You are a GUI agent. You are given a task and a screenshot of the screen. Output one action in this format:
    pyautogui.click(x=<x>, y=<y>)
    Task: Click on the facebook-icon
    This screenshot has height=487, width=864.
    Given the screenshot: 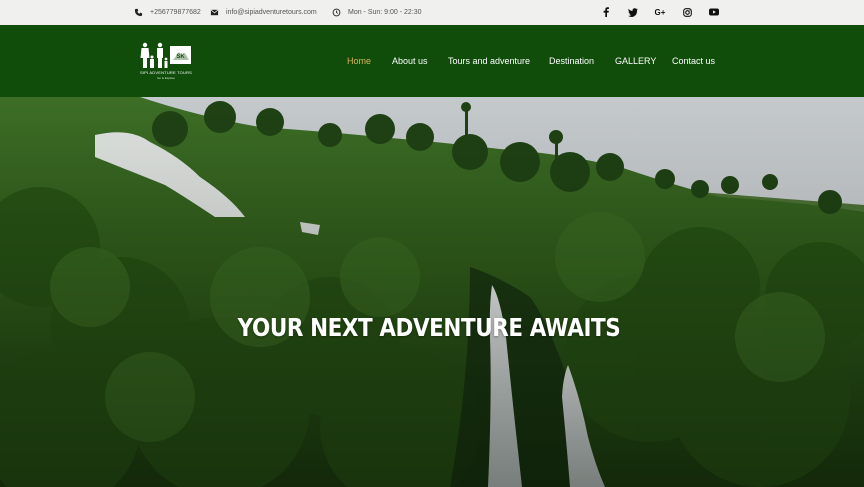 What is the action you would take?
    pyautogui.click(x=606, y=12)
    